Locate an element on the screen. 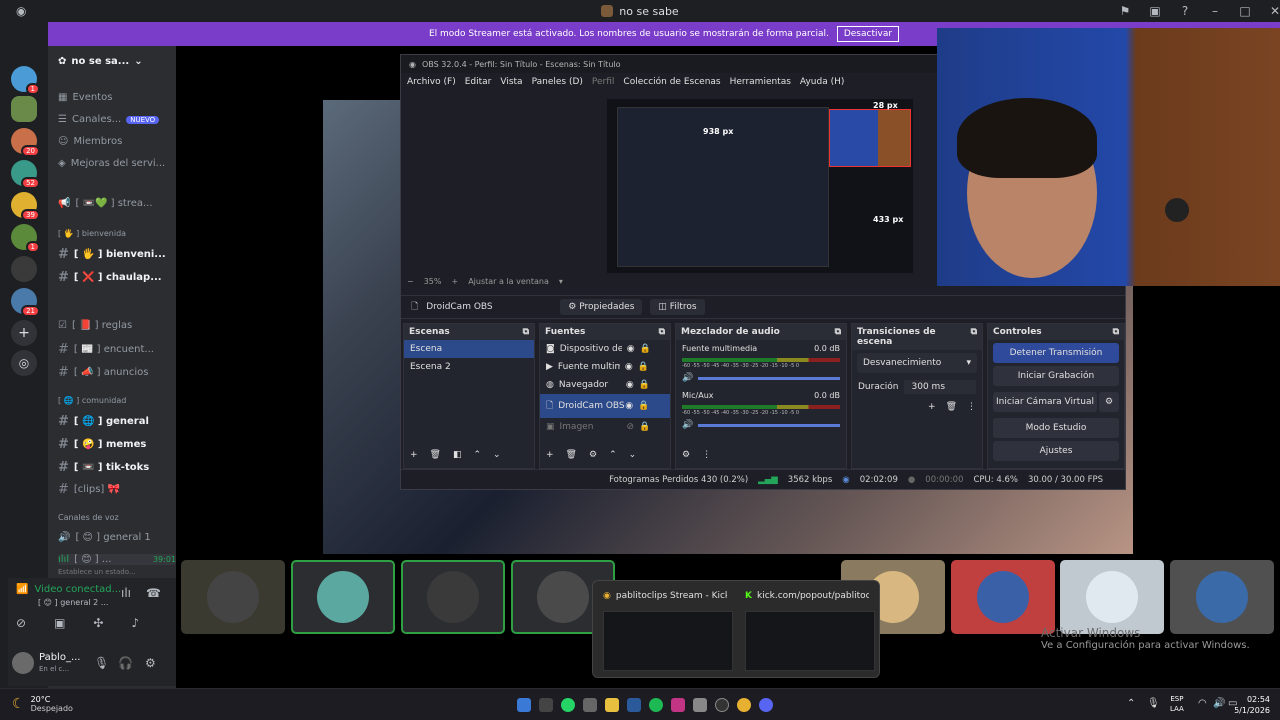 The height and width of the screenshot is (720, 1280). server-icon: 21 is located at coordinates (25, 302).